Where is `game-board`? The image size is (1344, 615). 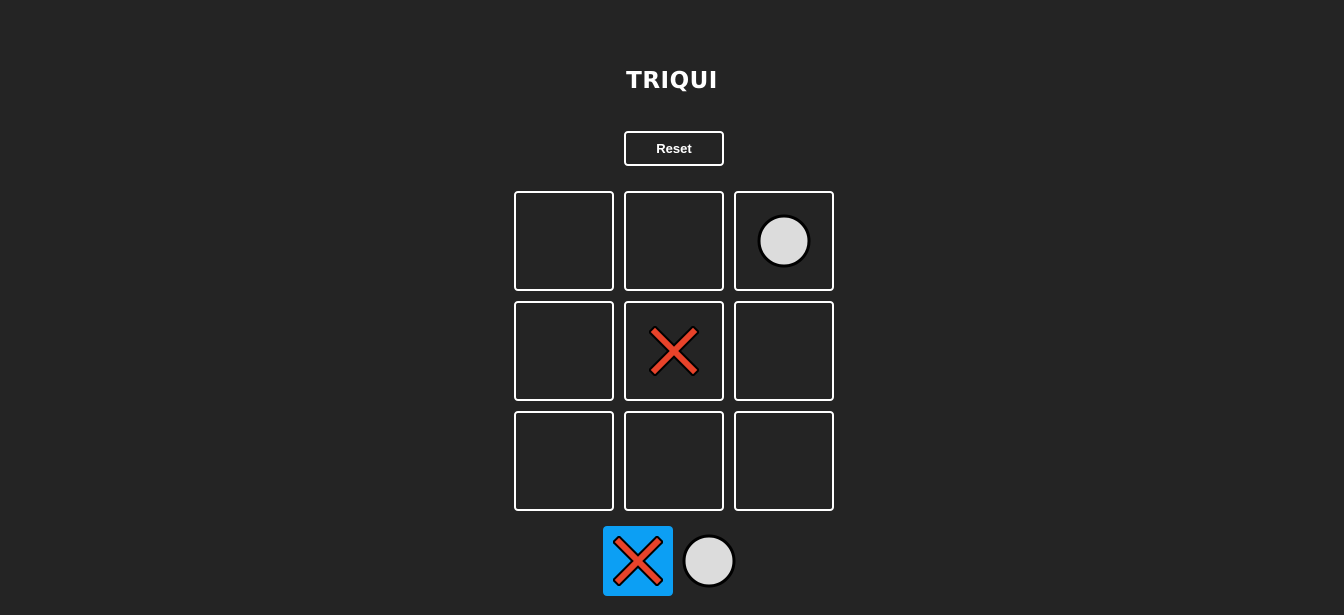
game-board is located at coordinates (674, 351).